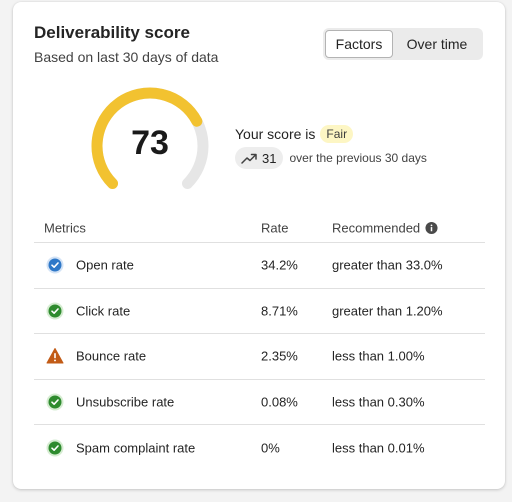 The width and height of the screenshot is (512, 502). What do you see at coordinates (279, 356) in the screenshot?
I see `metric-rate: 2.35%` at bounding box center [279, 356].